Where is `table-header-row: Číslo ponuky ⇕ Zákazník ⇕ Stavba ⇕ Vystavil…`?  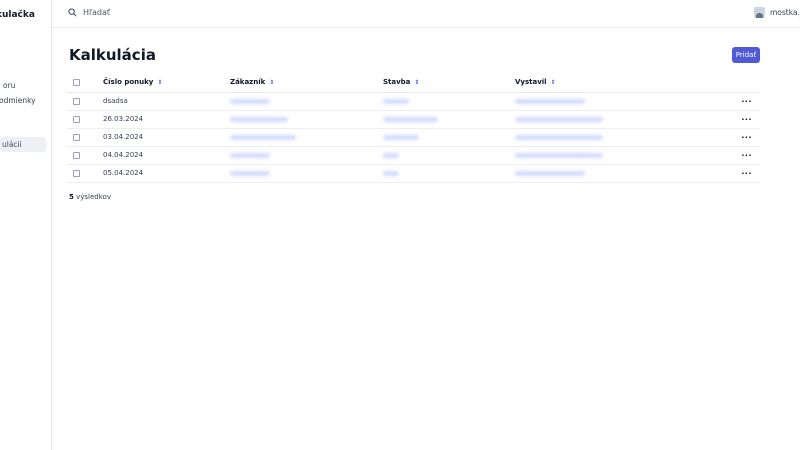 table-header-row: Číslo ponuky ⇕ Zákazník ⇕ Stavba ⇕ Vystavil… is located at coordinates (413, 83).